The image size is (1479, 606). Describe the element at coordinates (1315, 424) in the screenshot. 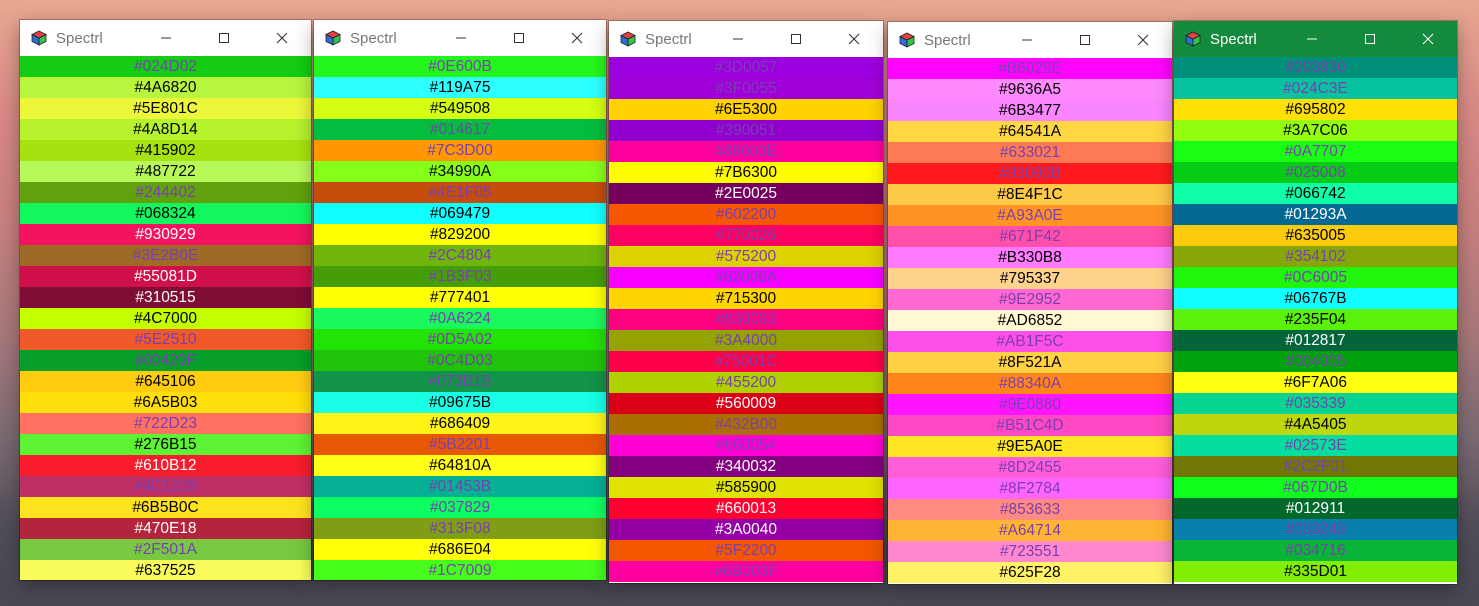

I see `color-swatch-row: #4A5405` at that location.